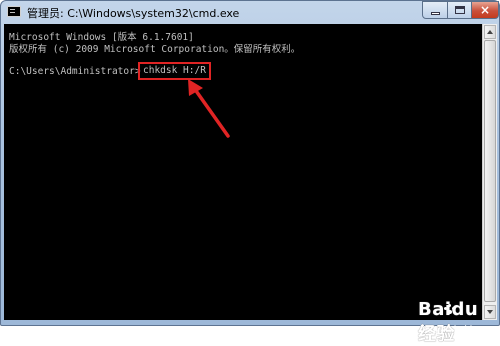  What do you see at coordinates (459, 330) in the screenshot?
I see `baidu-url: jingyan.baidu.com` at bounding box center [459, 330].